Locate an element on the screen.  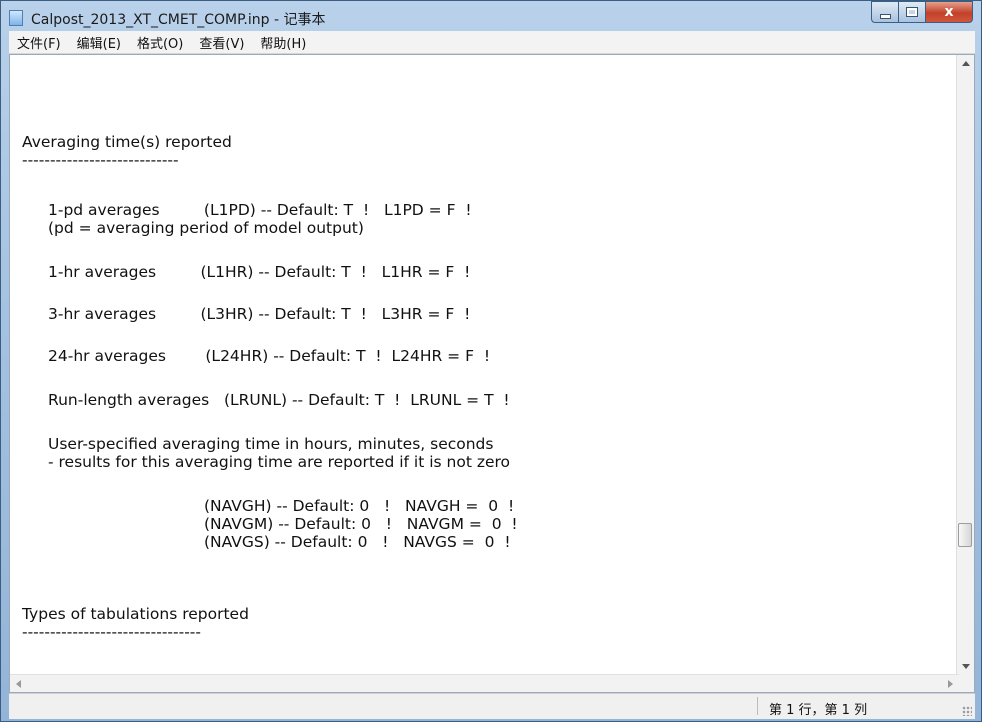
close-icon: x is located at coordinates (949, 12).